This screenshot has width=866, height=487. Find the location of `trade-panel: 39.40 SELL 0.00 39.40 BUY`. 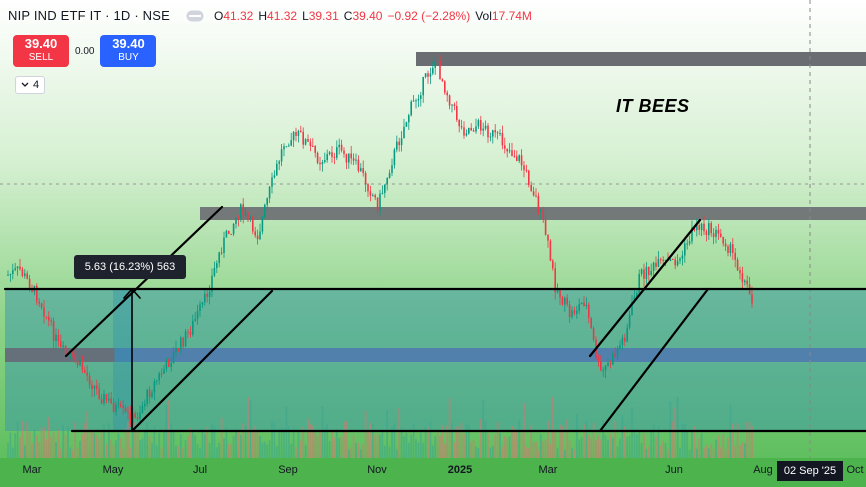

trade-panel: 39.40 SELL 0.00 39.40 BUY is located at coordinates (85, 51).